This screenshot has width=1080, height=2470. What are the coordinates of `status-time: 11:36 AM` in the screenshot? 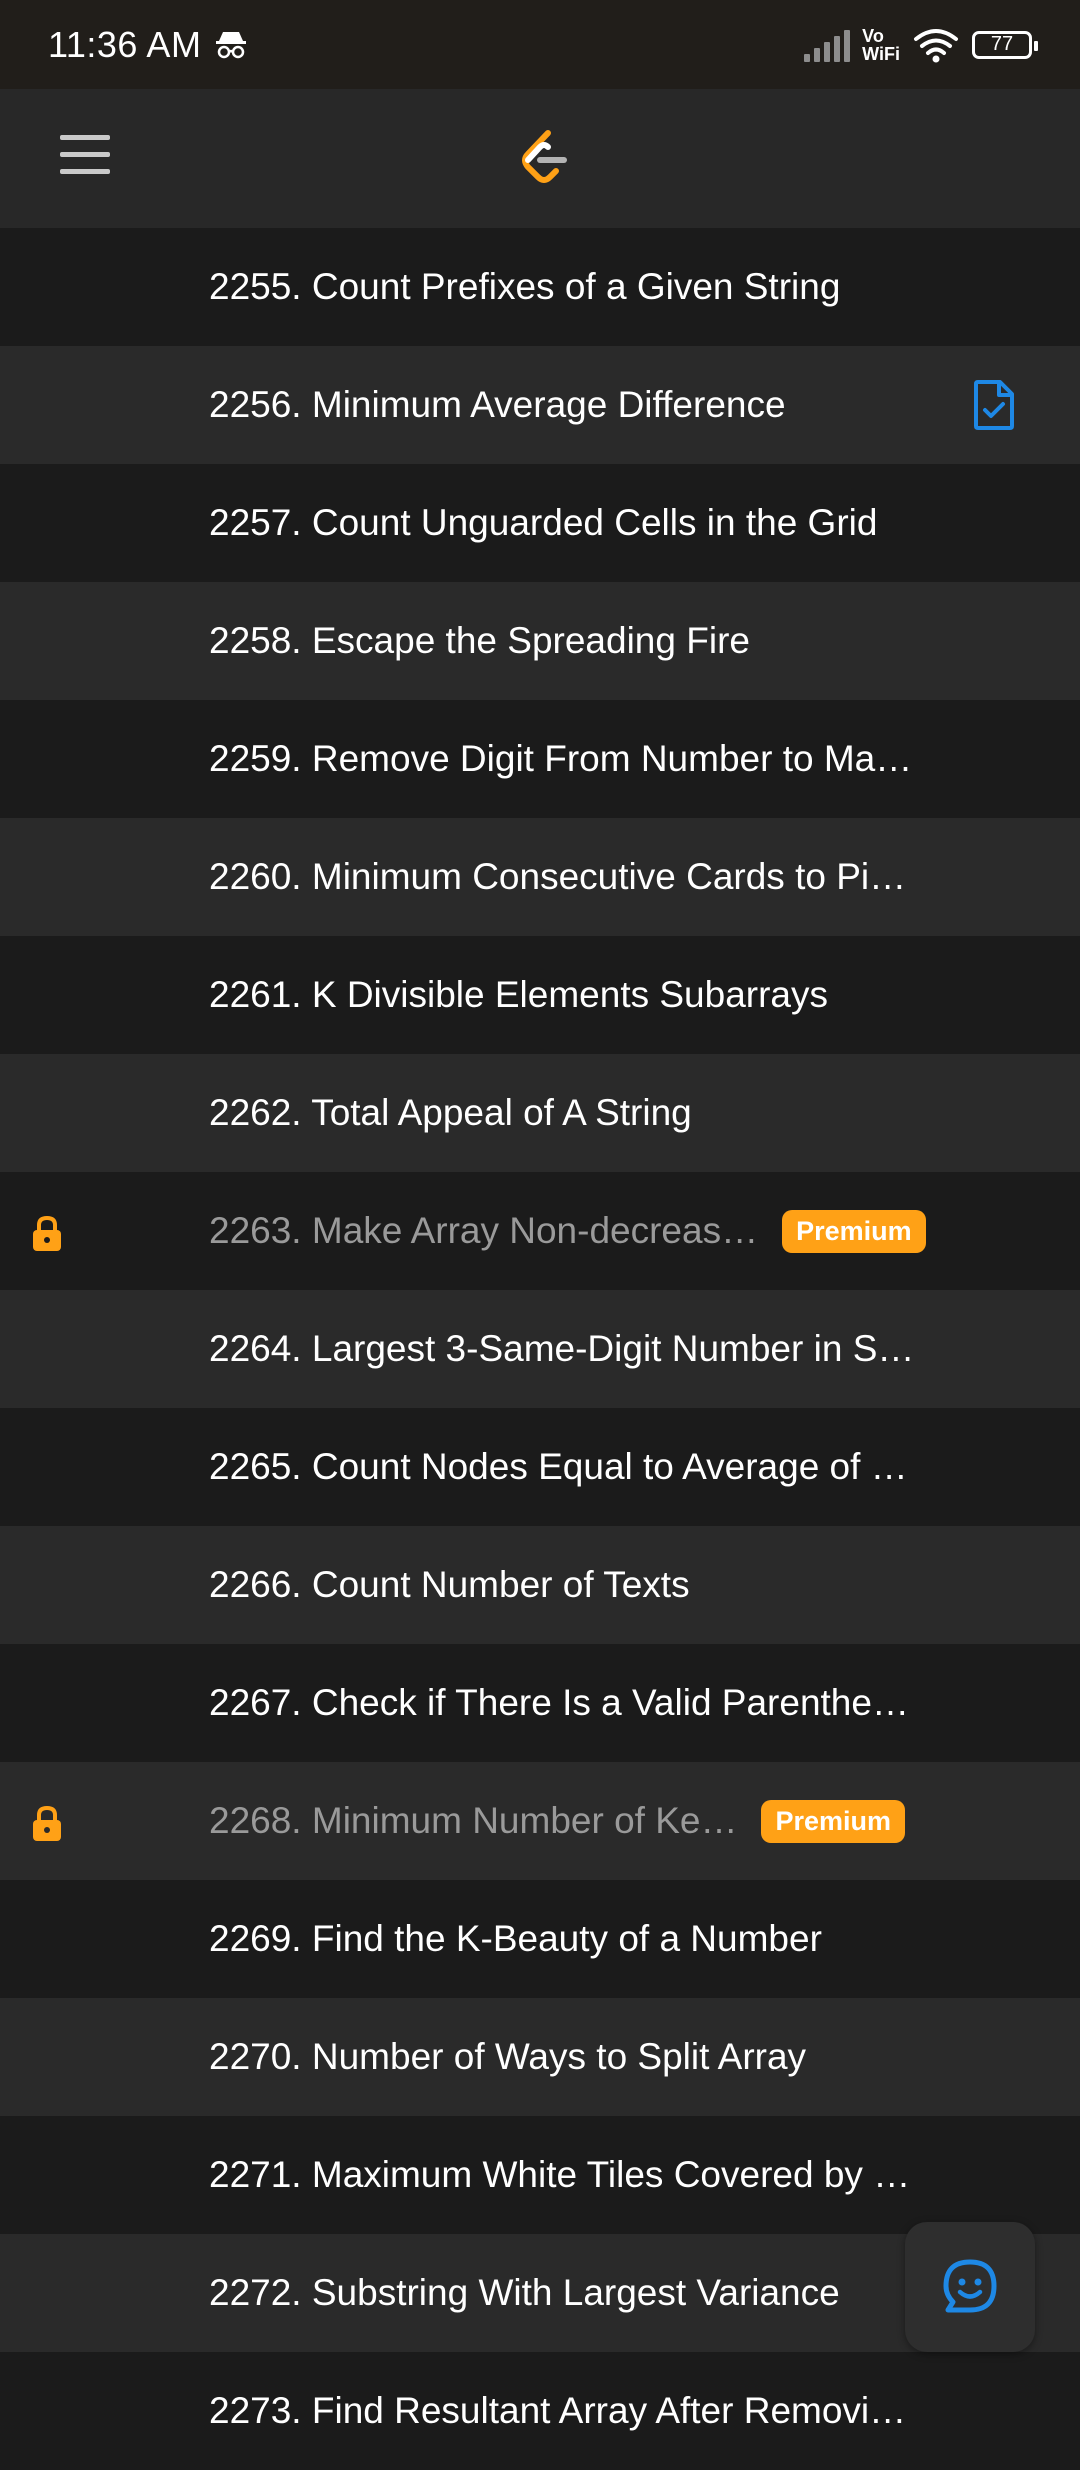 It's located at (125, 44).